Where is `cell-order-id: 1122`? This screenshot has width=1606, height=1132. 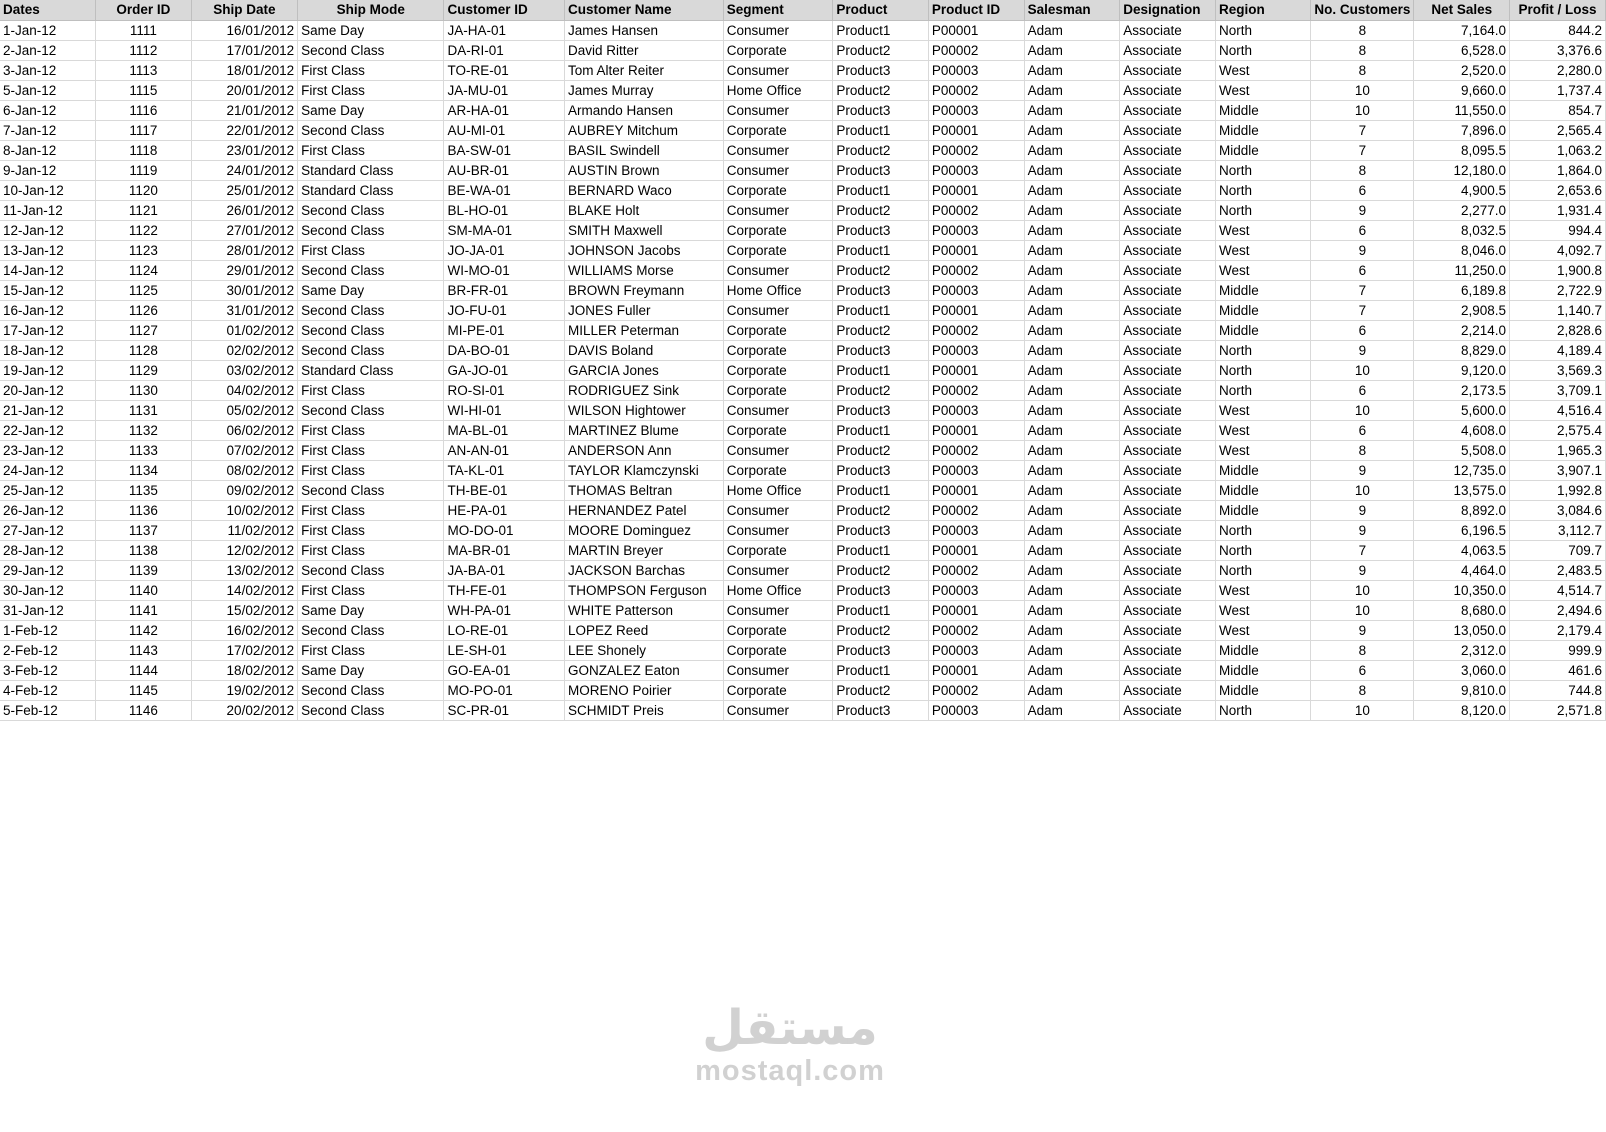 cell-order-id: 1122 is located at coordinates (143, 230).